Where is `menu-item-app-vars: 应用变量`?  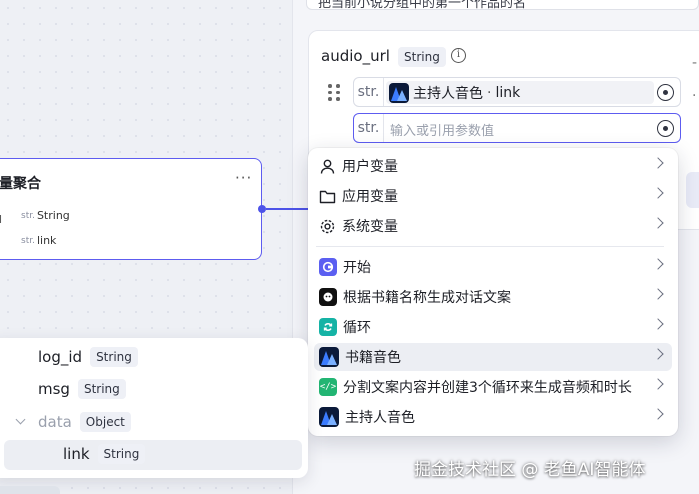 menu-item-app-vars: 应用变量 is located at coordinates (493, 196).